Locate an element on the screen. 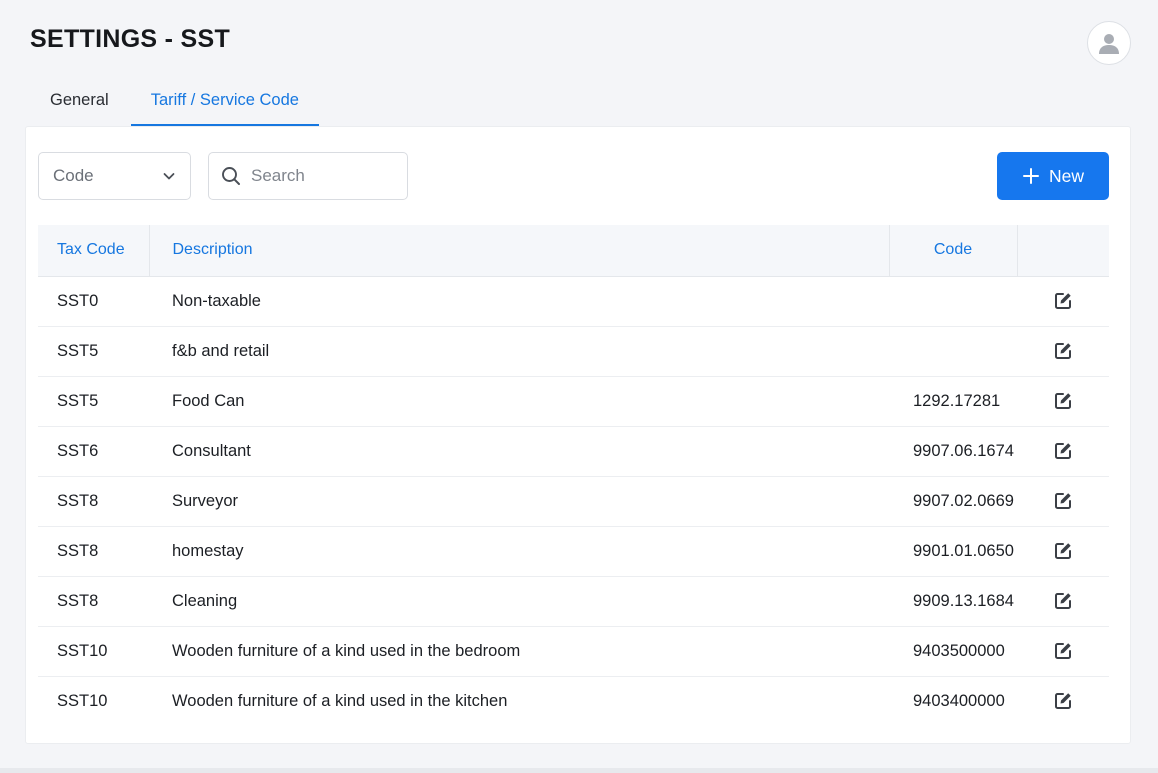 The height and width of the screenshot is (773, 1158). table-row: SST8 homestay 9901.01.0650 is located at coordinates (573, 551).